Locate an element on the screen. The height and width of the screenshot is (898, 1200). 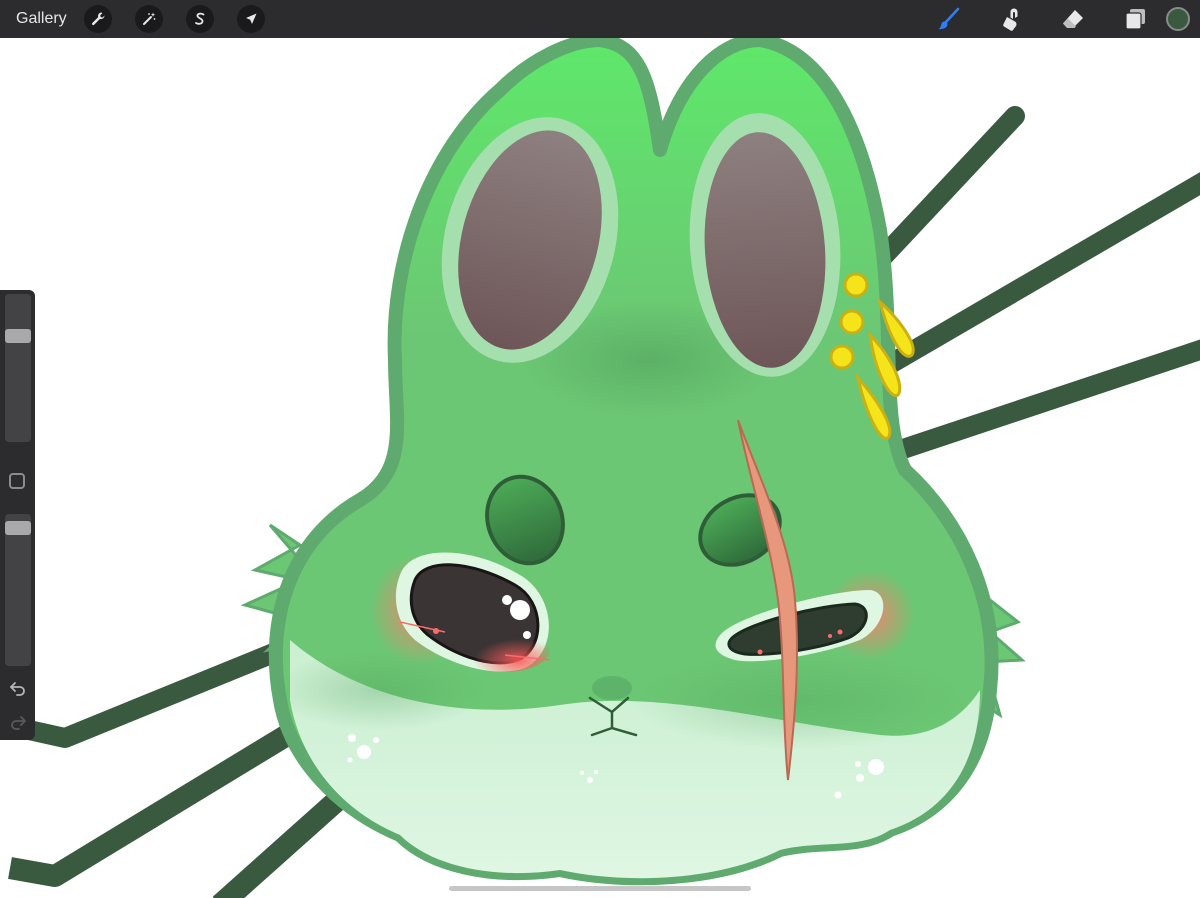
redo-button is located at coordinates (18, 722).